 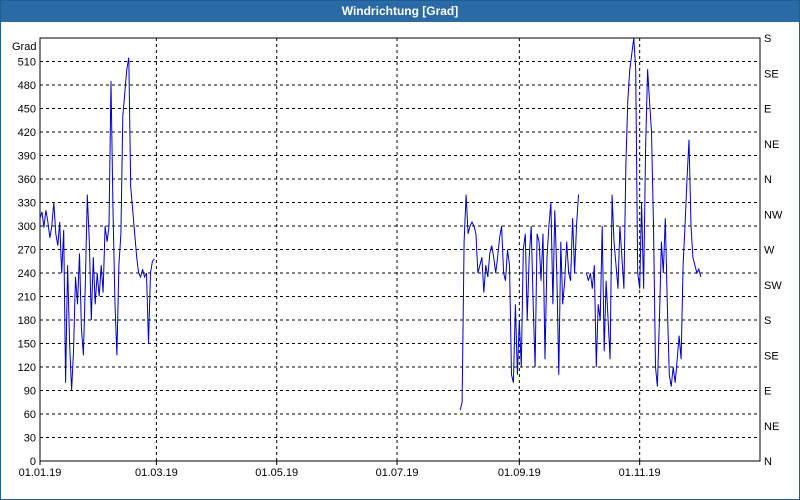 I want to click on x-tick-label: 01.09.19, so click(x=519, y=473).